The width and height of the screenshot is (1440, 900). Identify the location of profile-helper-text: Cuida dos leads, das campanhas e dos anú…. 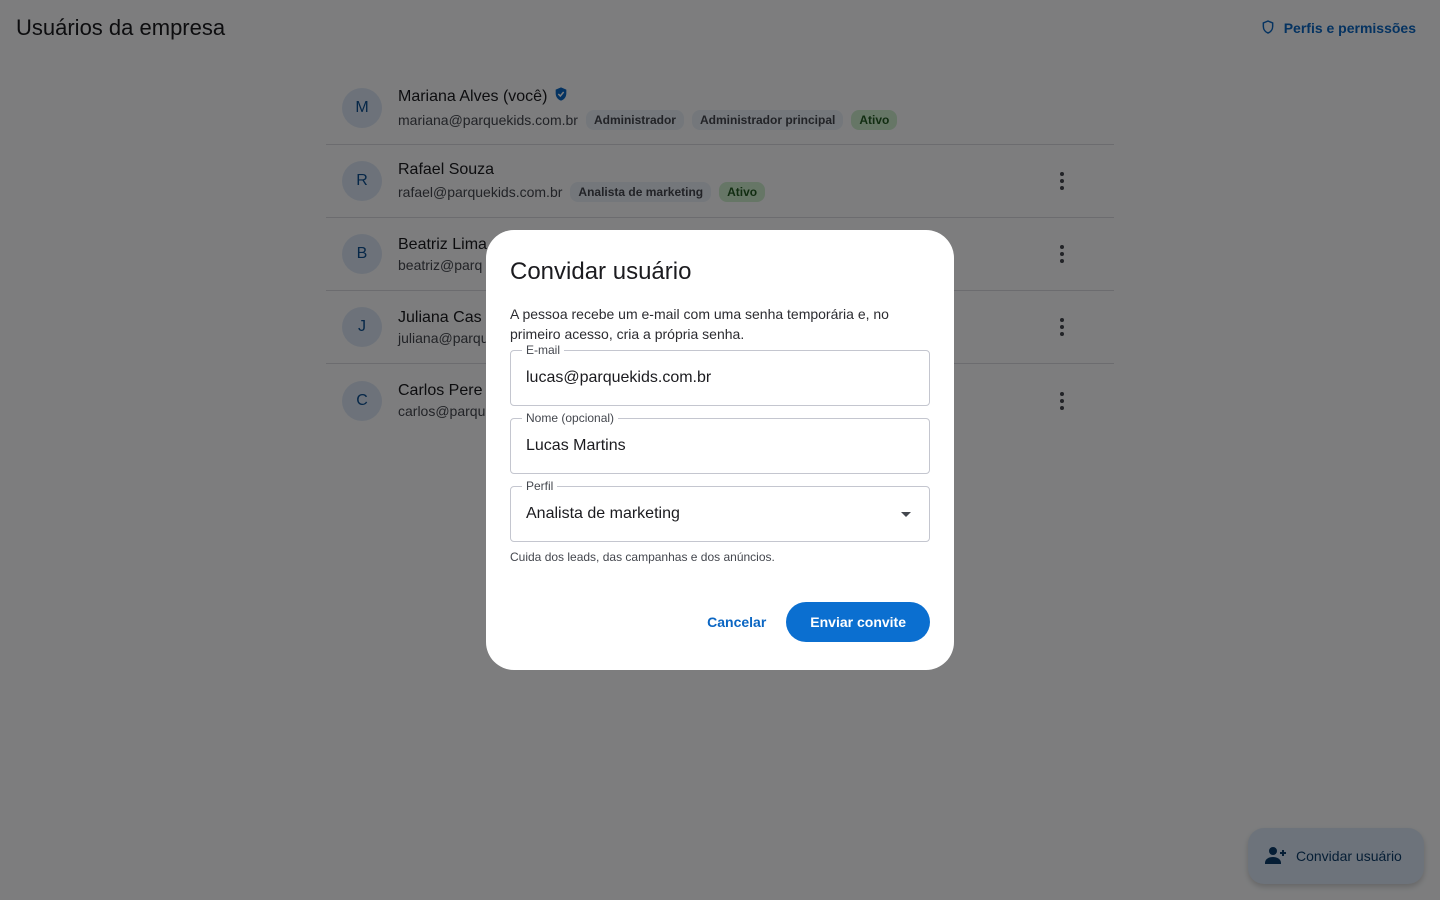
(642, 557).